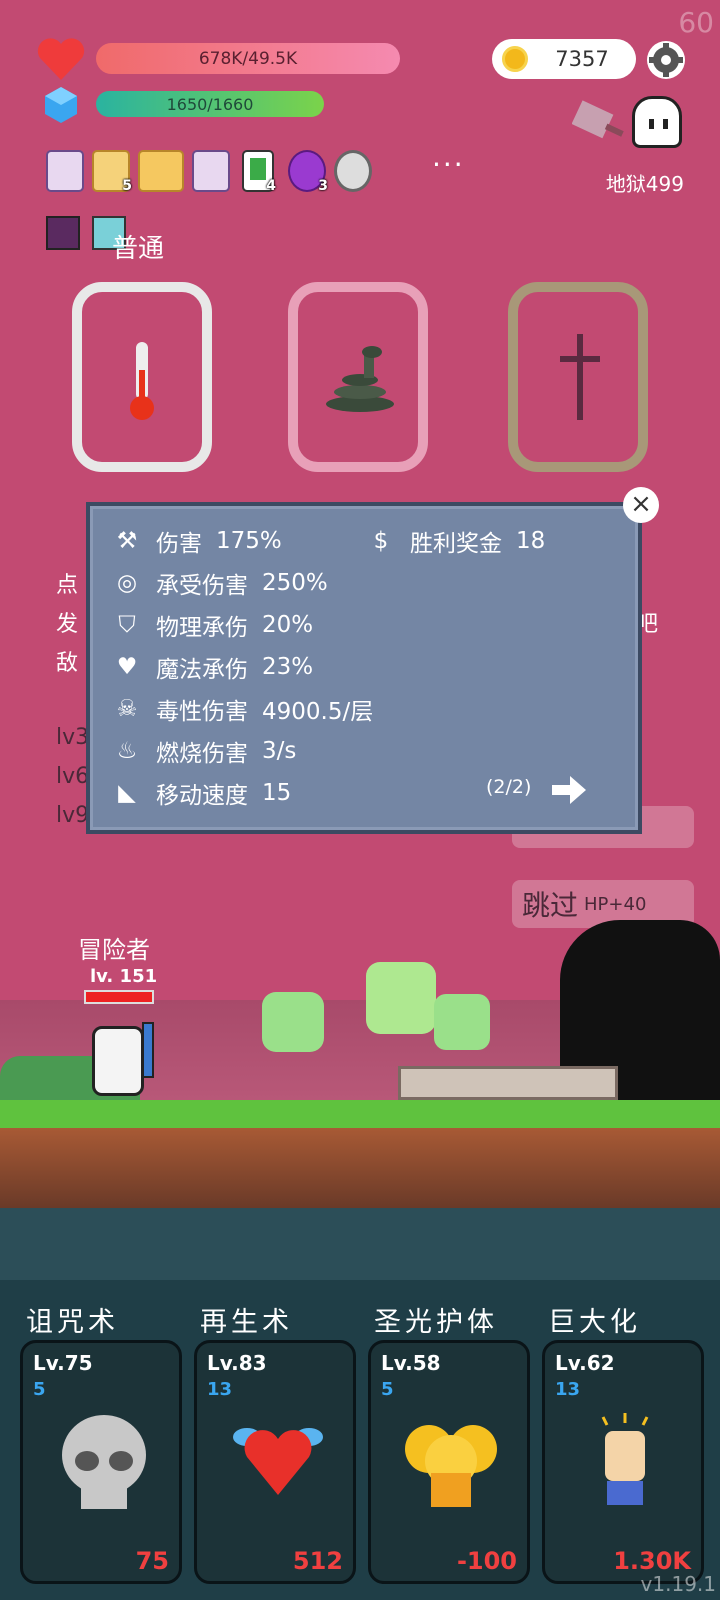  I want to click on skill-card-enlarge: Lv.62 13 1.30K, so click(623, 1462).